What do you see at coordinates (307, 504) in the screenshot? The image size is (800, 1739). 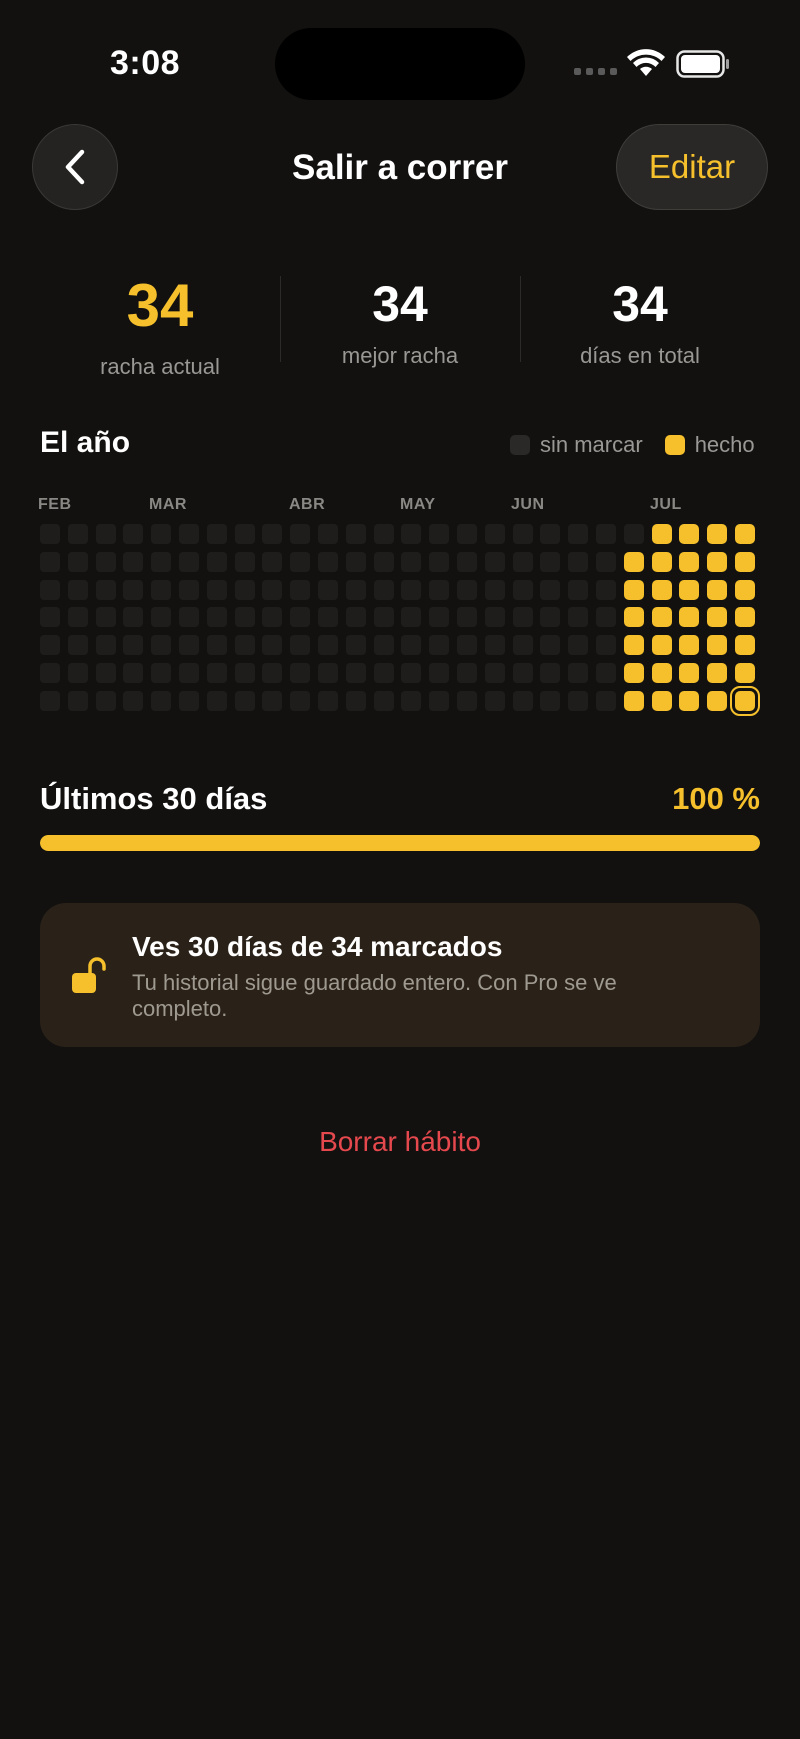 I see `month-label: ABR` at bounding box center [307, 504].